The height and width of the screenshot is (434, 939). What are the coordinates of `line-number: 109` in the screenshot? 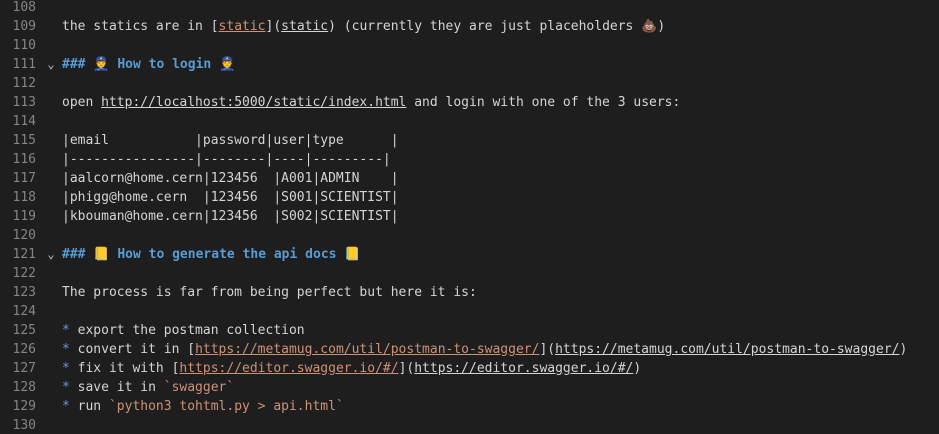 It's located at (24, 26).